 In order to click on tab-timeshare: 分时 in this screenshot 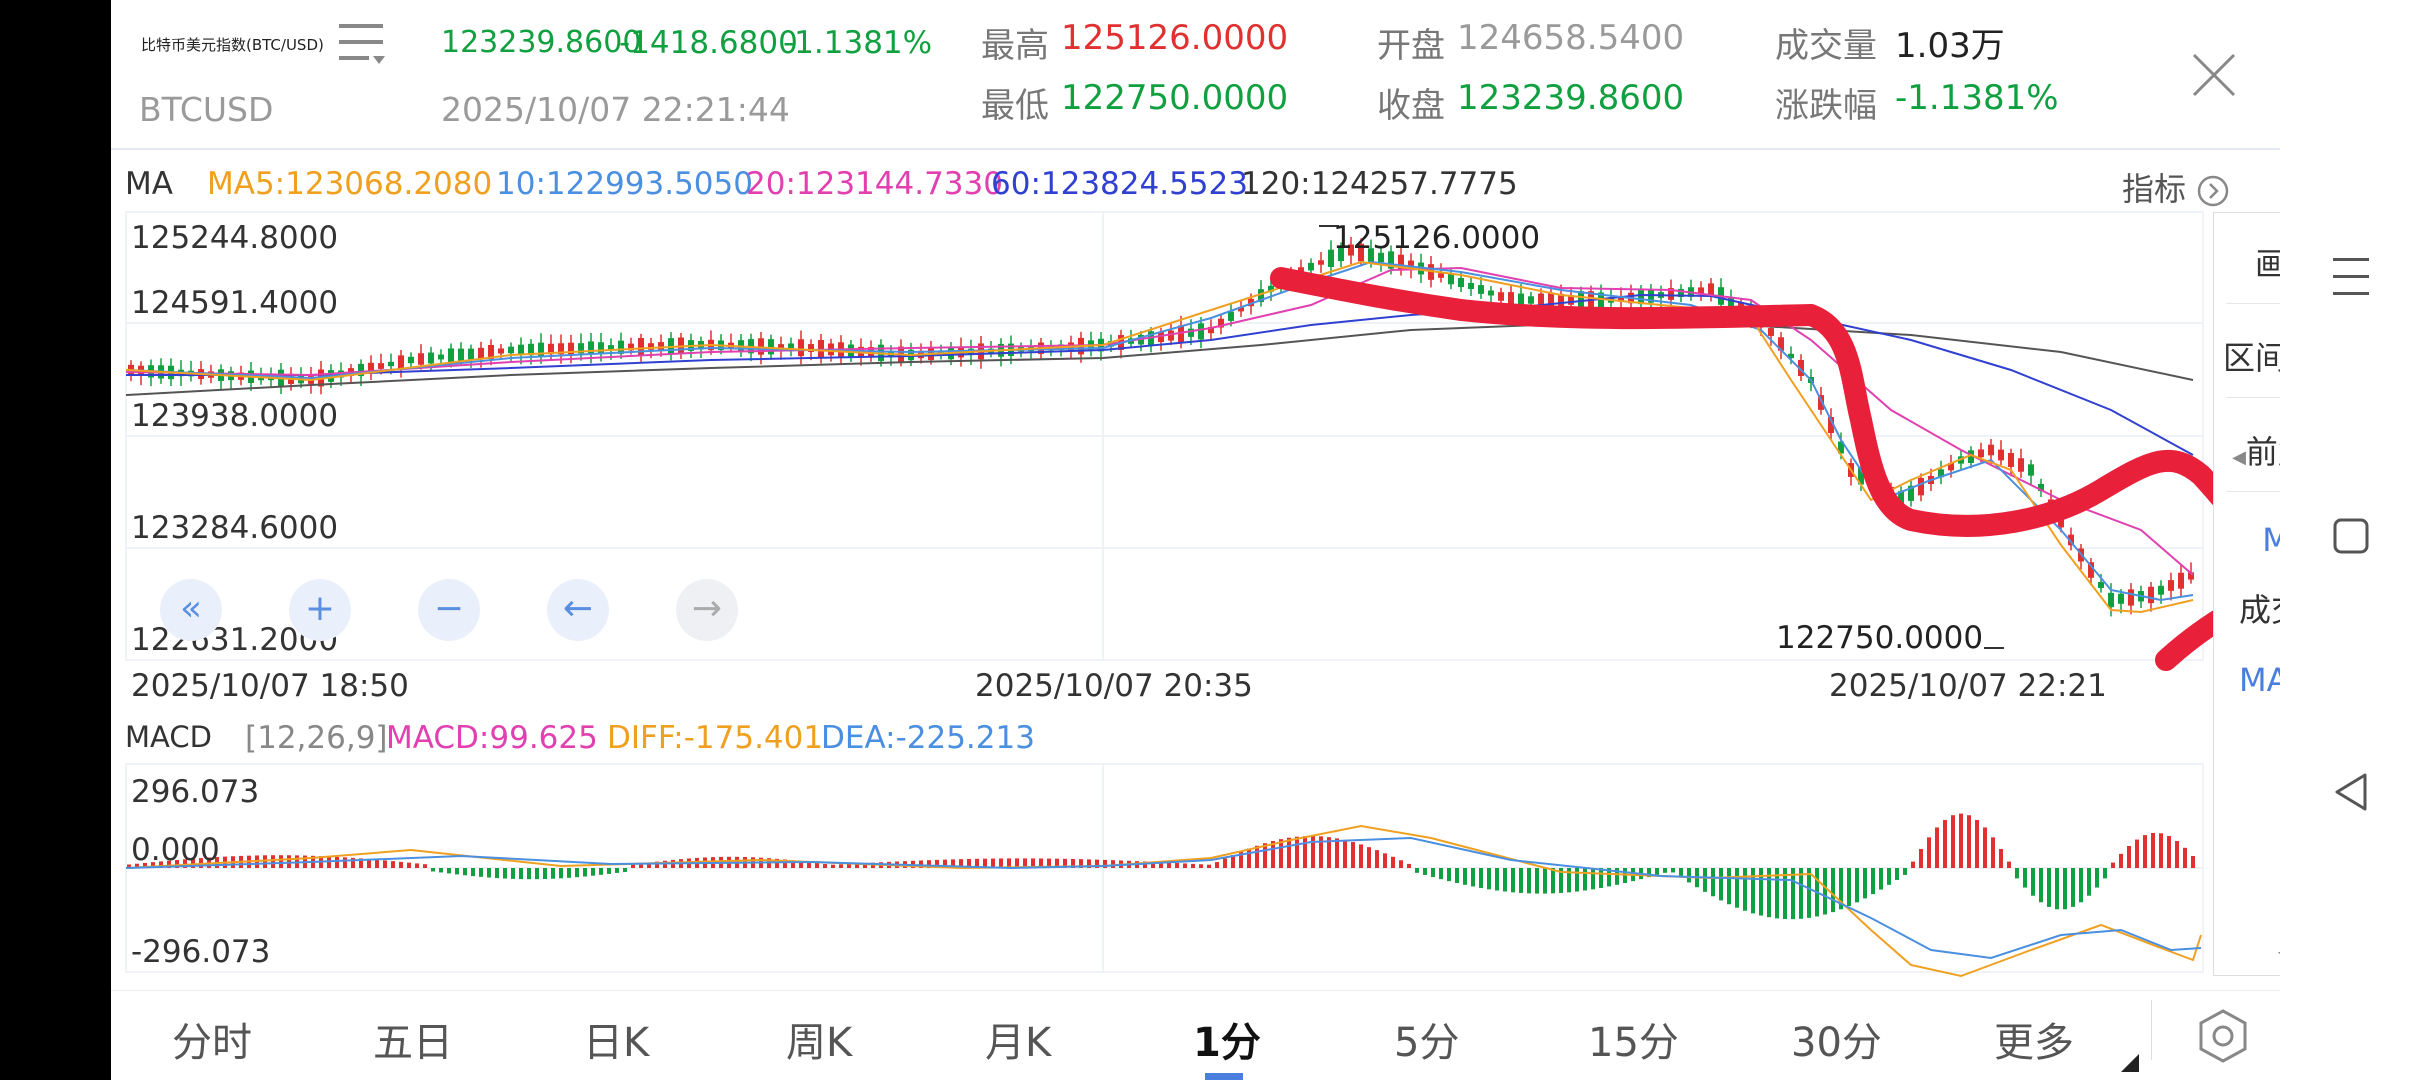, I will do `click(212, 1039)`.